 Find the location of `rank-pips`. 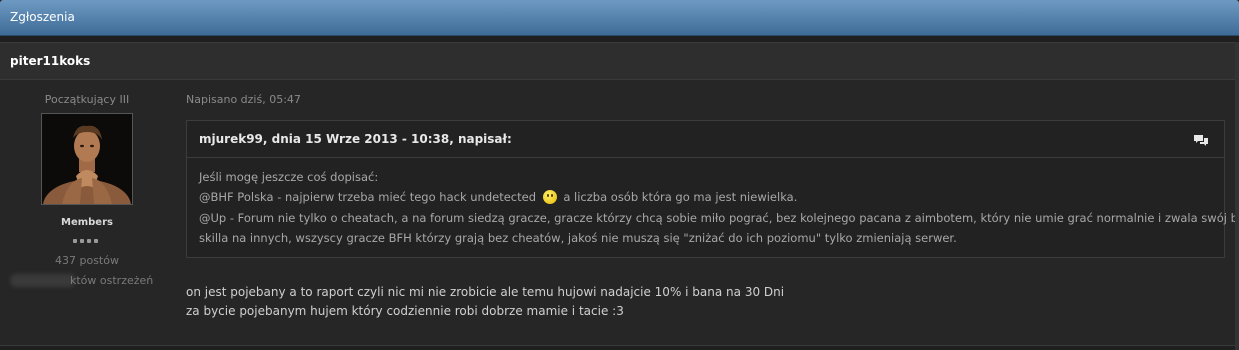

rank-pips is located at coordinates (88, 242).